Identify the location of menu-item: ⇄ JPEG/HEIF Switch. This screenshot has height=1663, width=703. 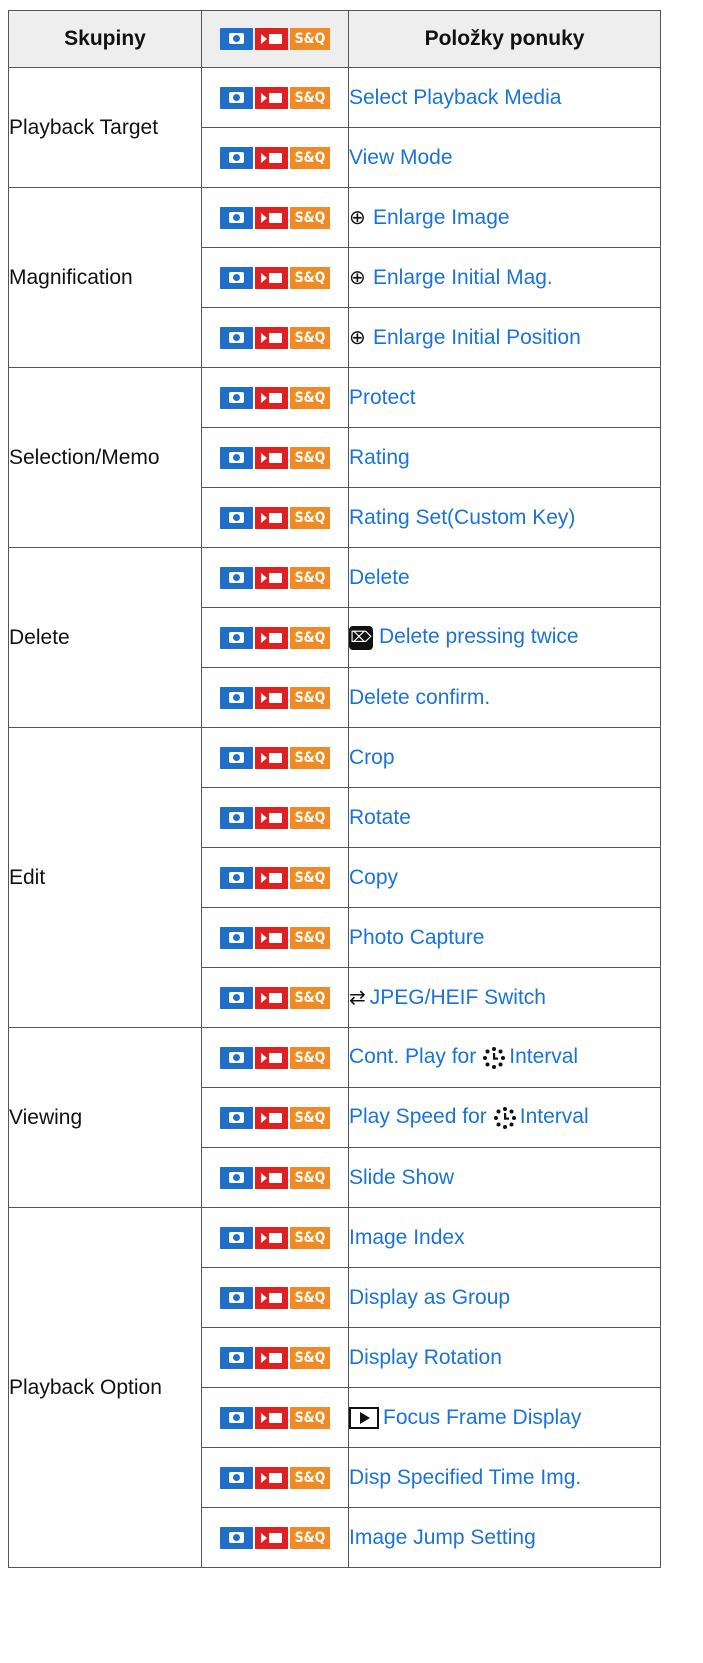
(504, 997).